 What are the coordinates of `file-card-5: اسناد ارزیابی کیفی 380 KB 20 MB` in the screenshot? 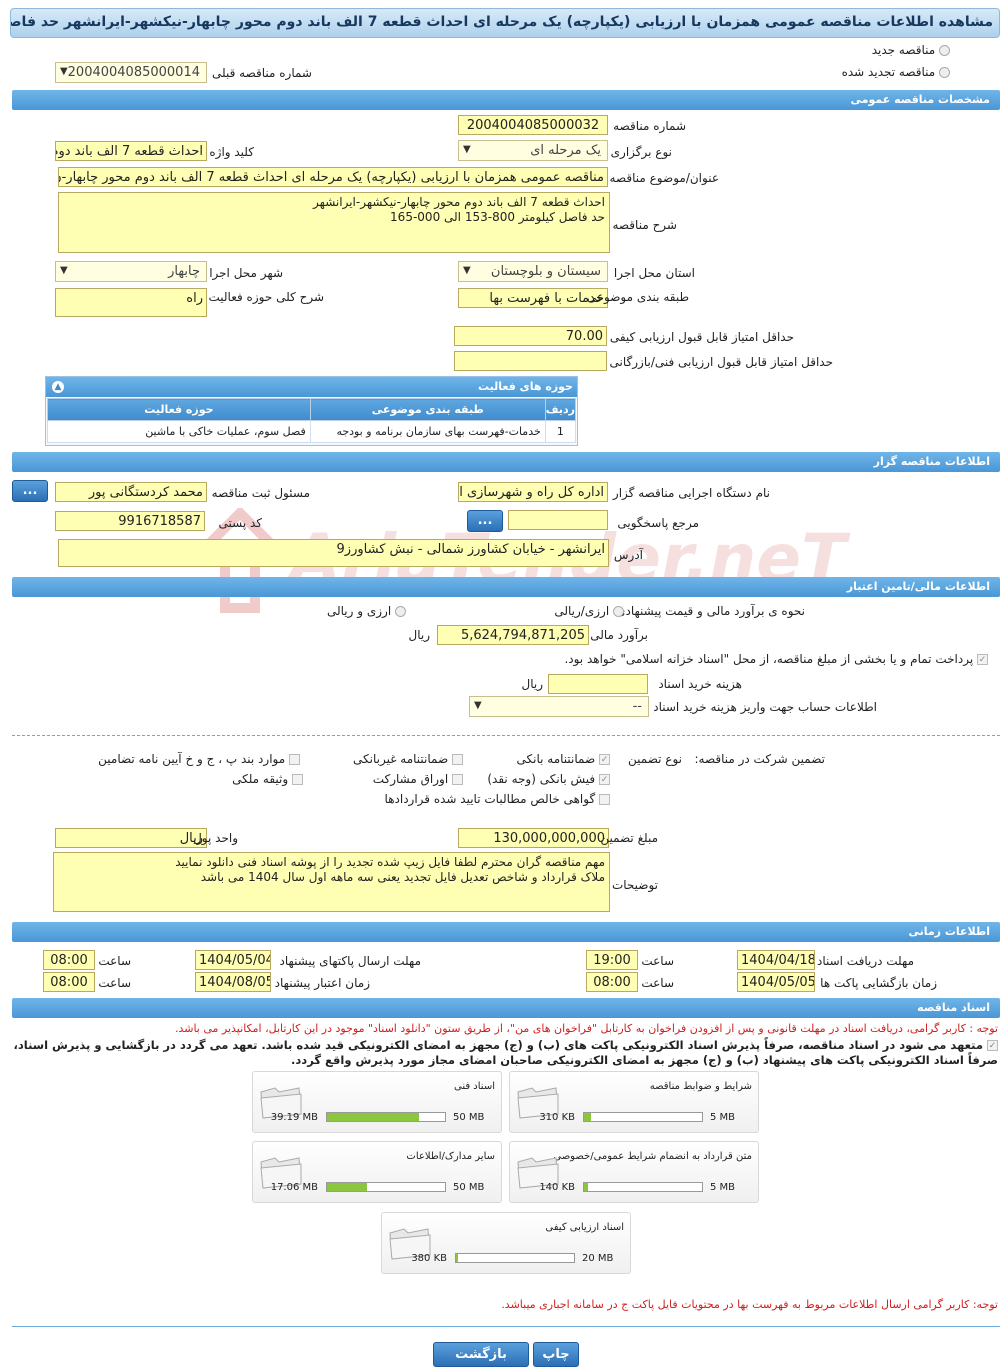 It's located at (506, 1243).